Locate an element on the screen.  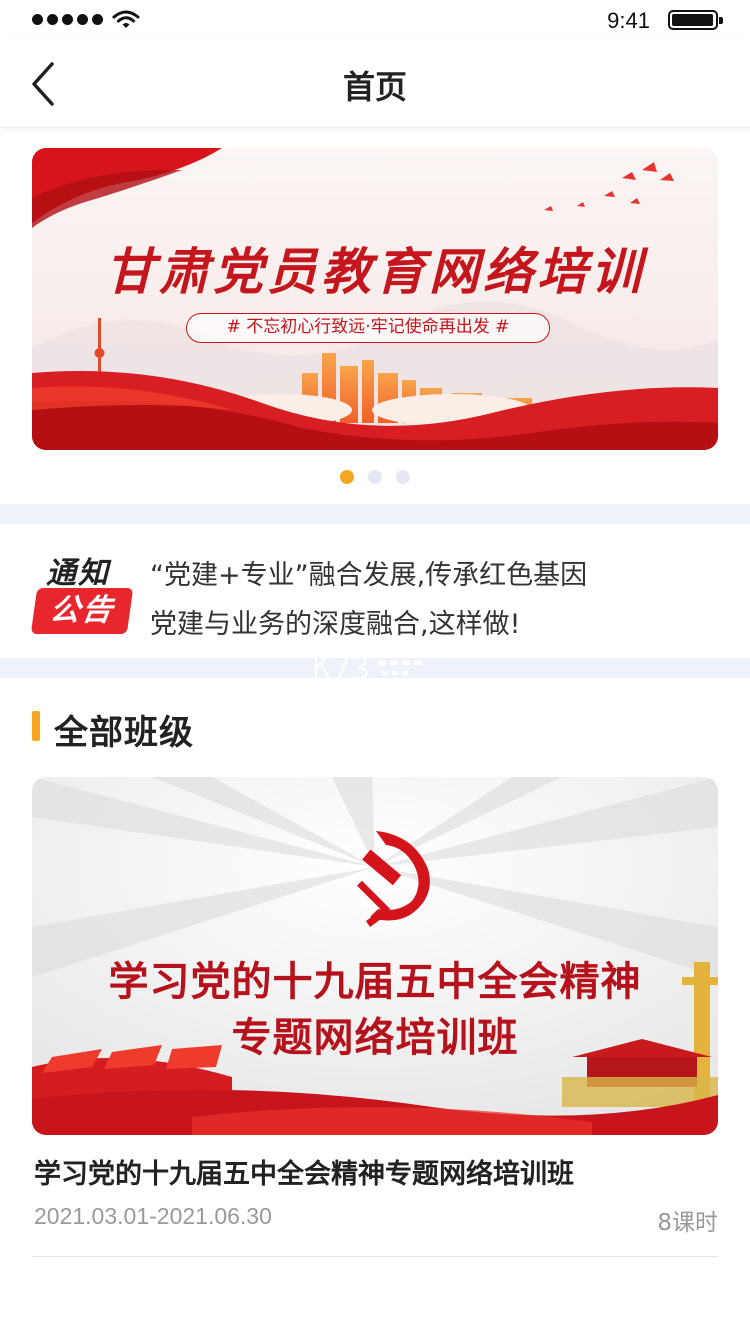
section-accent-bar is located at coordinates (36, 726).